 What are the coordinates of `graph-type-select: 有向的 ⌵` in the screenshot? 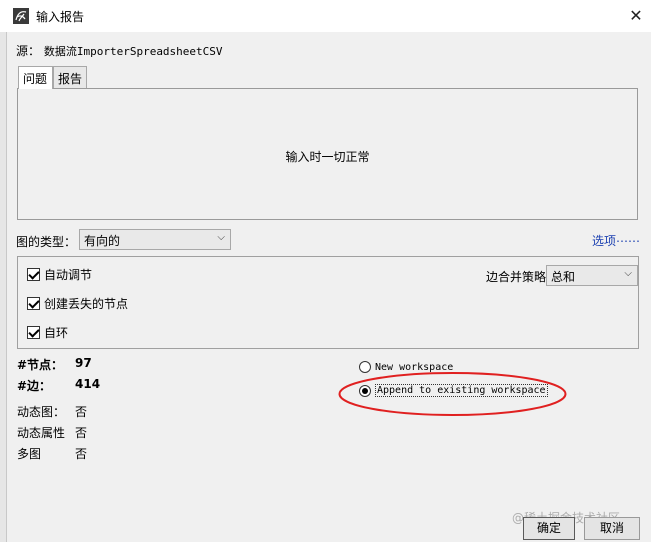 It's located at (155, 239).